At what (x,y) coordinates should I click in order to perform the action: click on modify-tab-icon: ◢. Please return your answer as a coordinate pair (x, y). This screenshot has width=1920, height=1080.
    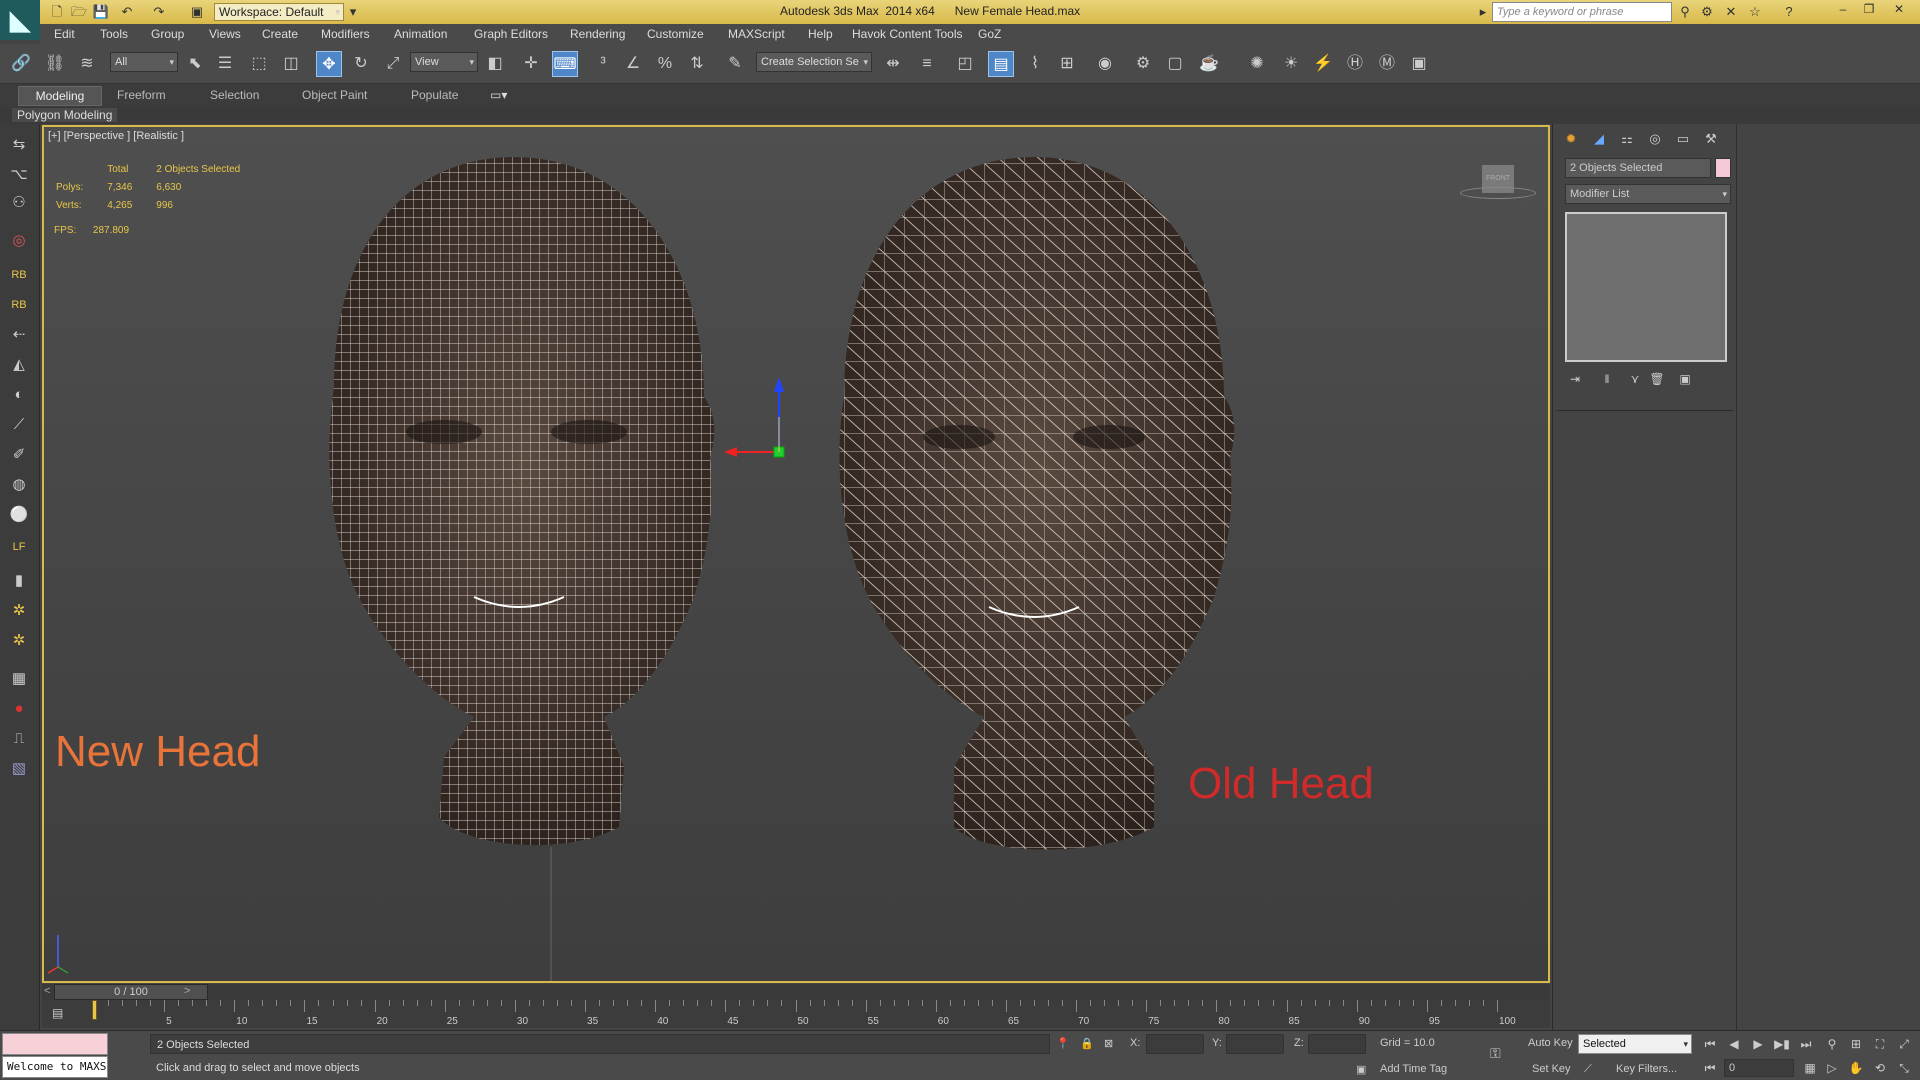
    Looking at the image, I should click on (1599, 139).